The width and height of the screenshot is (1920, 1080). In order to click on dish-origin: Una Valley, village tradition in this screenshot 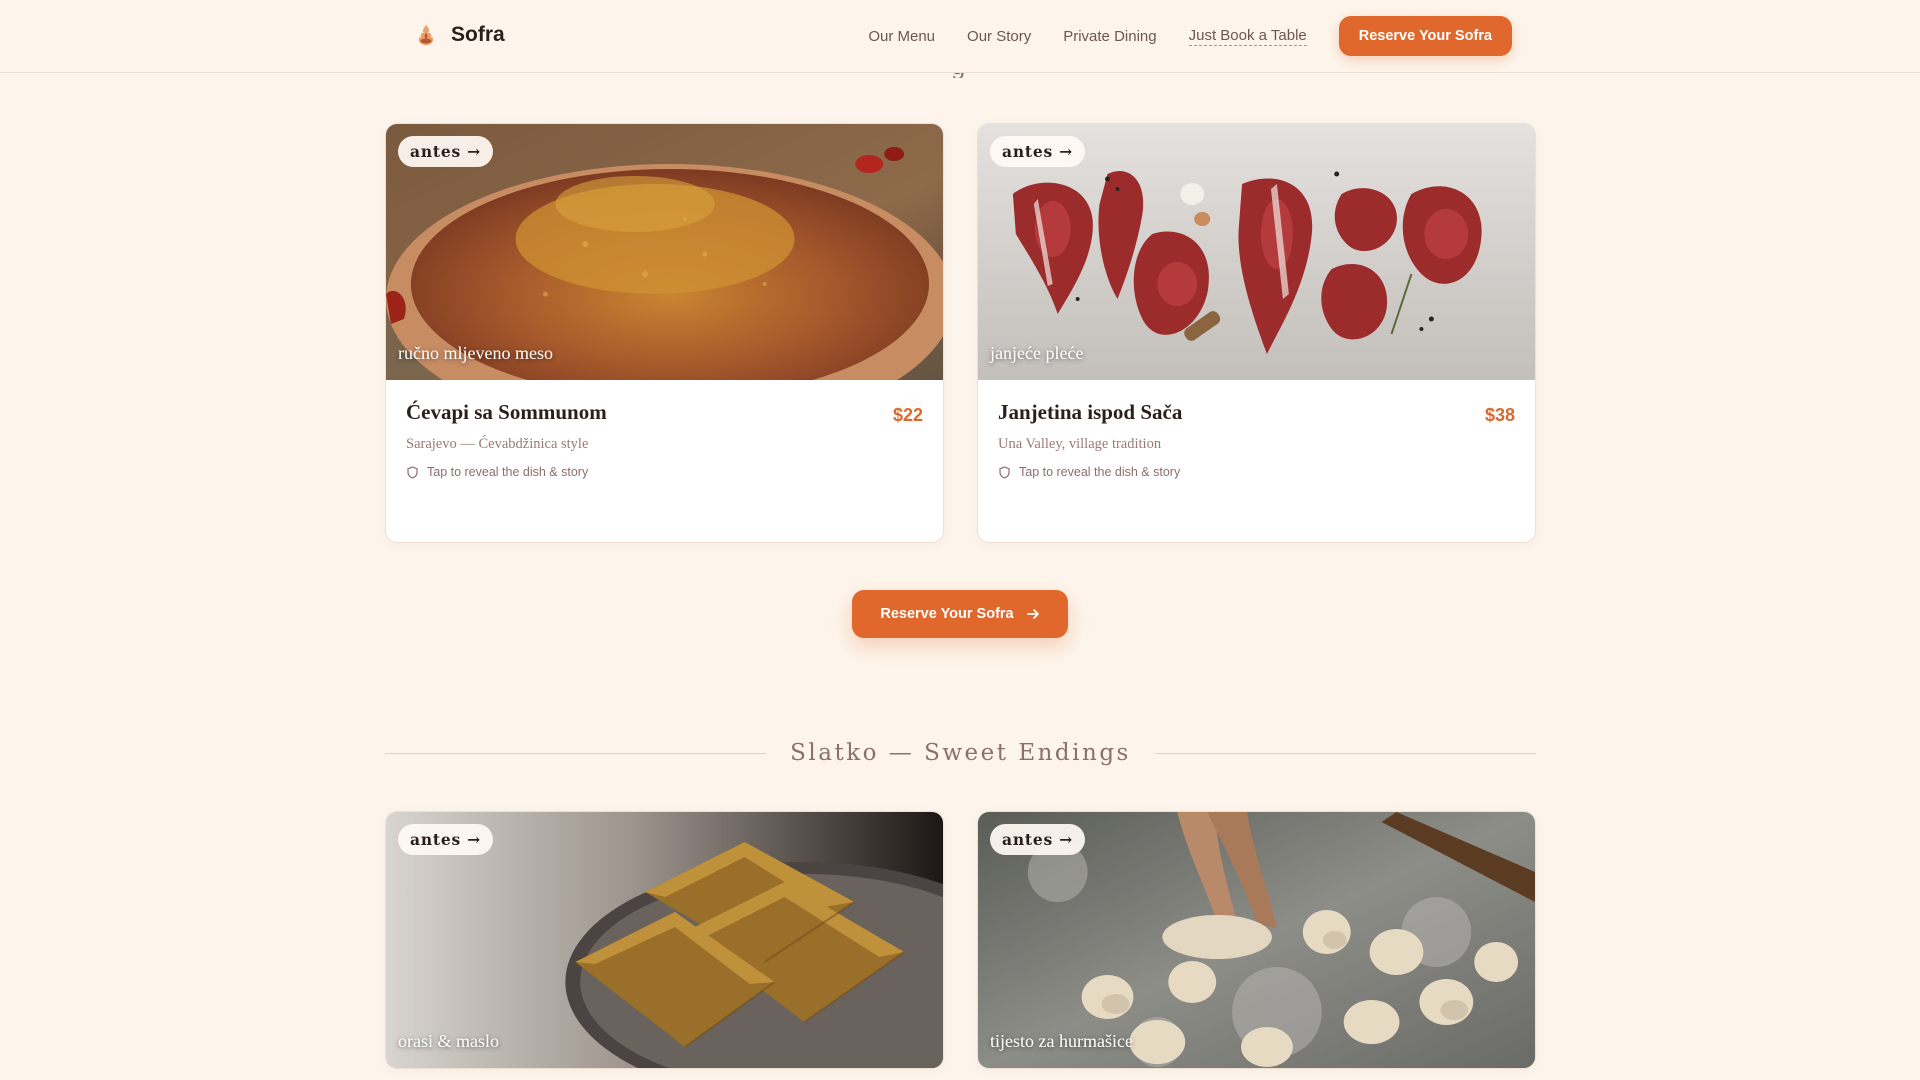, I will do `click(1080, 444)`.